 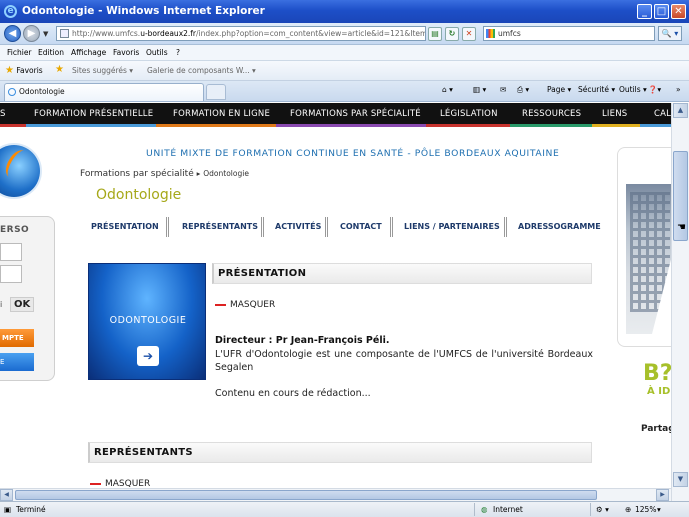 What do you see at coordinates (31, 509) in the screenshot?
I see `status-text: Terminé` at bounding box center [31, 509].